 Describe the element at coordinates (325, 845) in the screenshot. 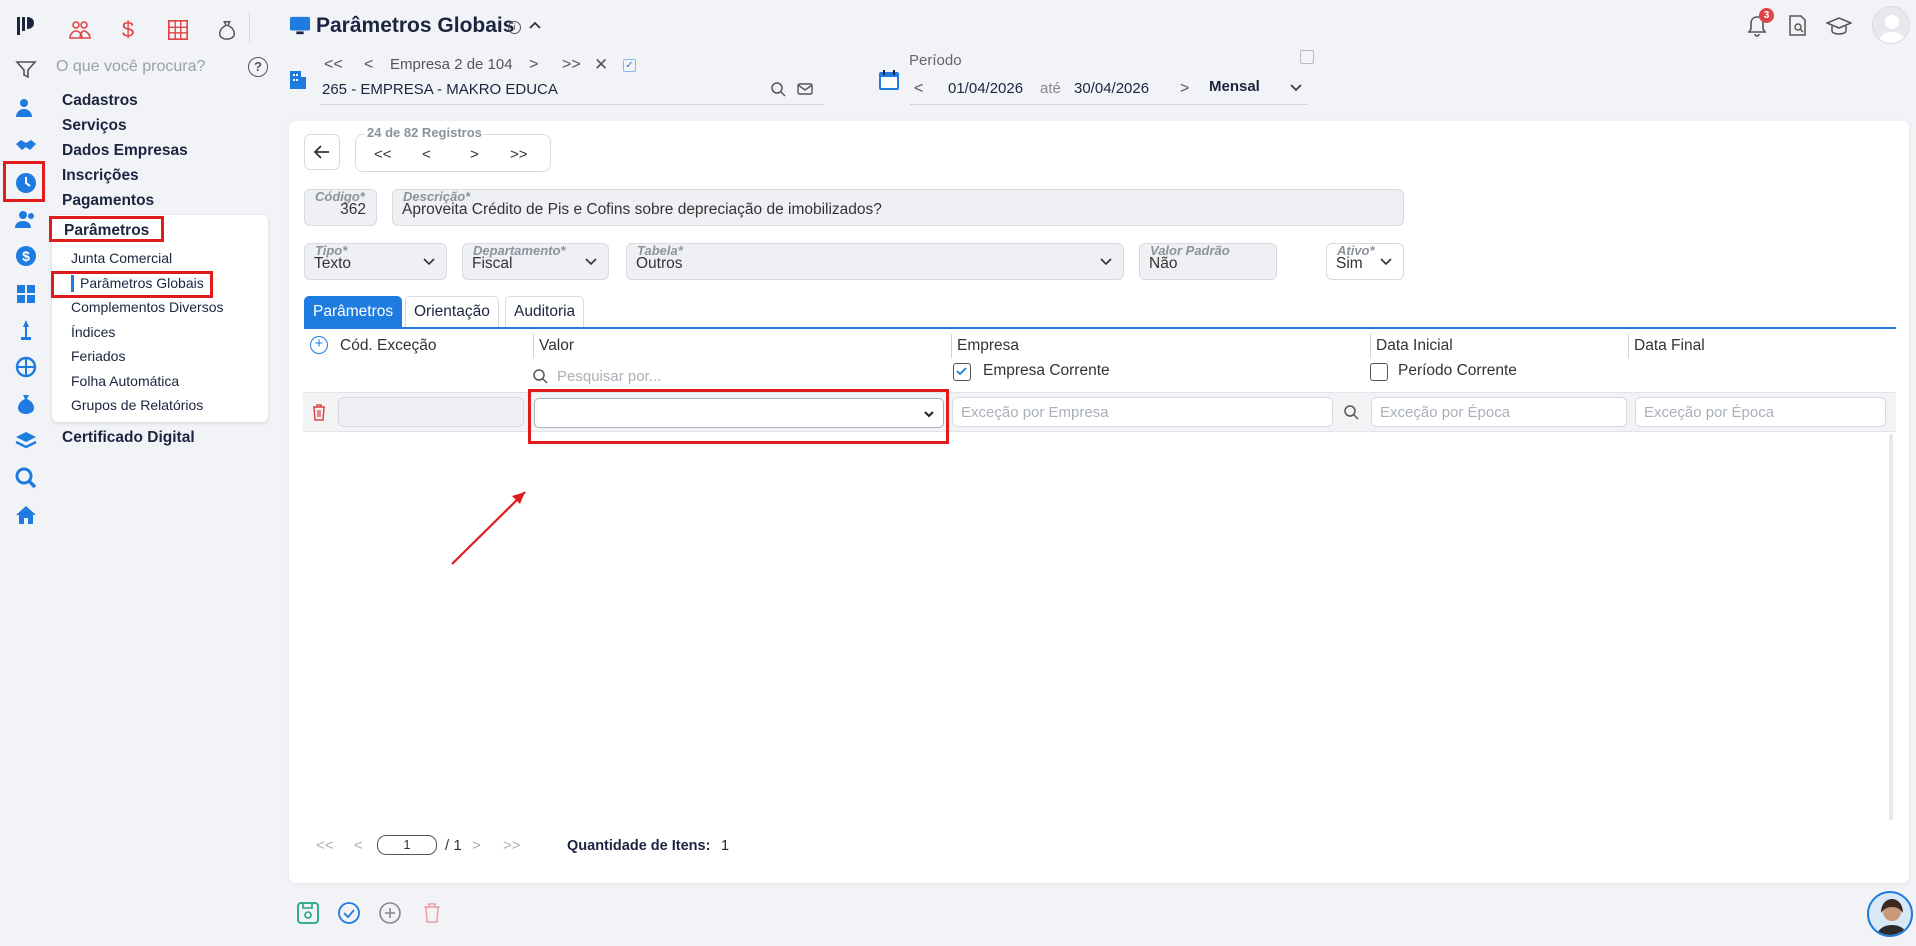

I see `first-page-button: <<` at that location.